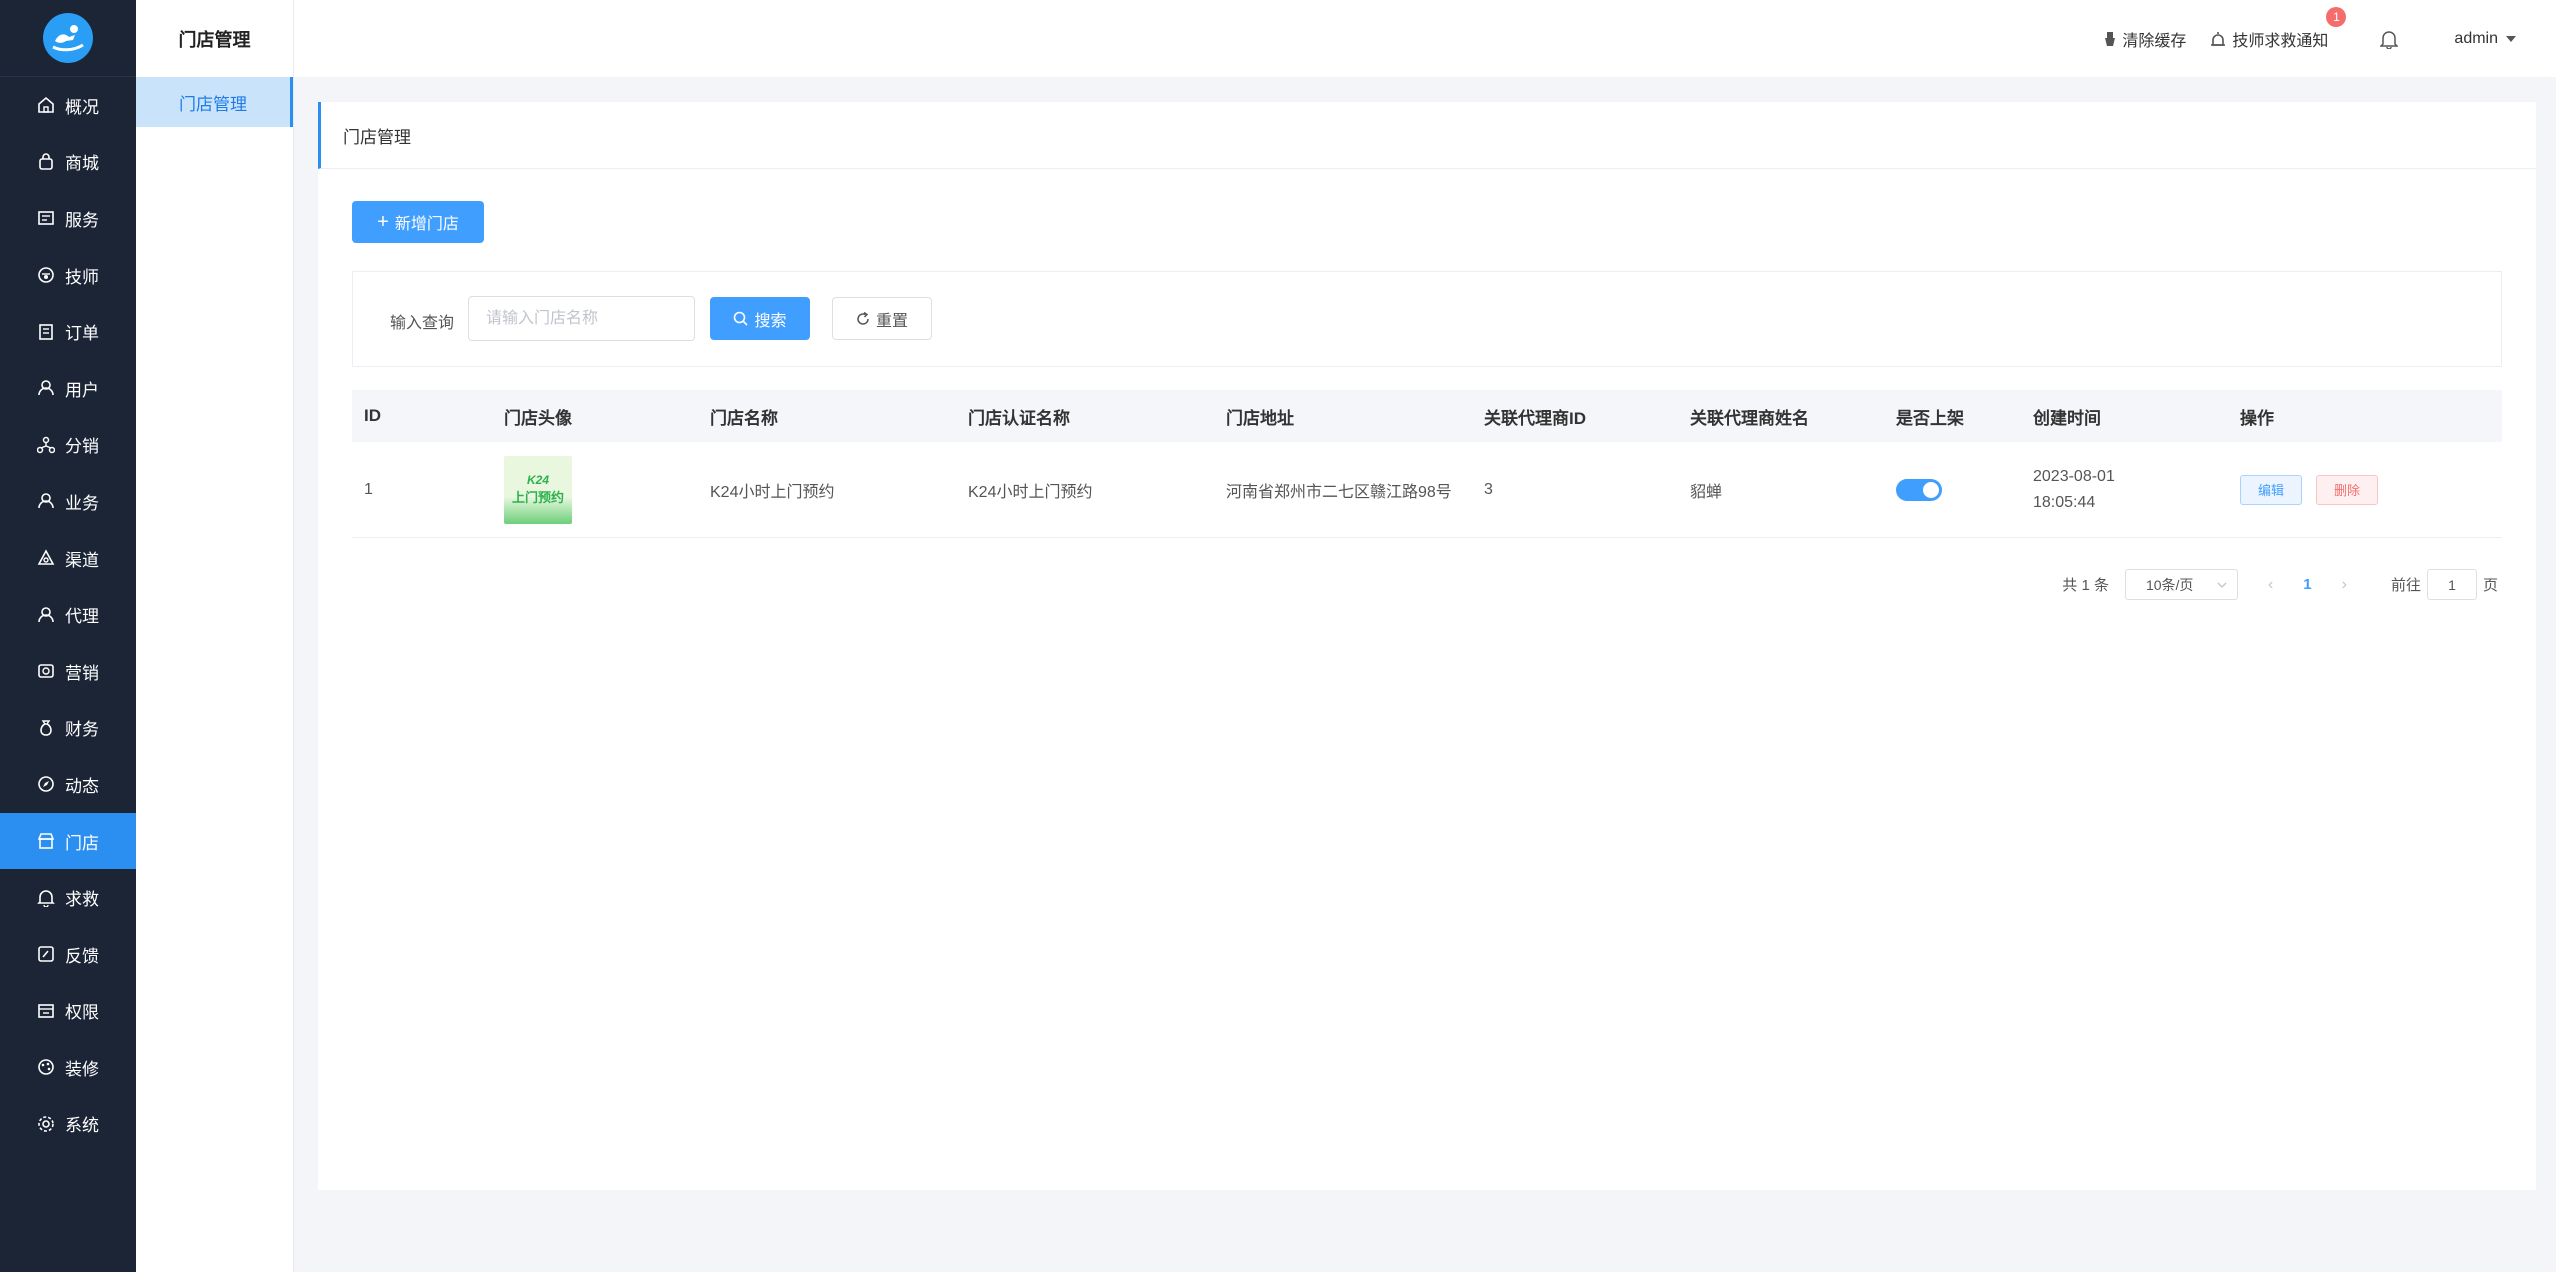 The height and width of the screenshot is (1272, 2556). What do you see at coordinates (1339, 492) in the screenshot?
I see `cell-address: 河南省郑州市二七区赣江路98号` at bounding box center [1339, 492].